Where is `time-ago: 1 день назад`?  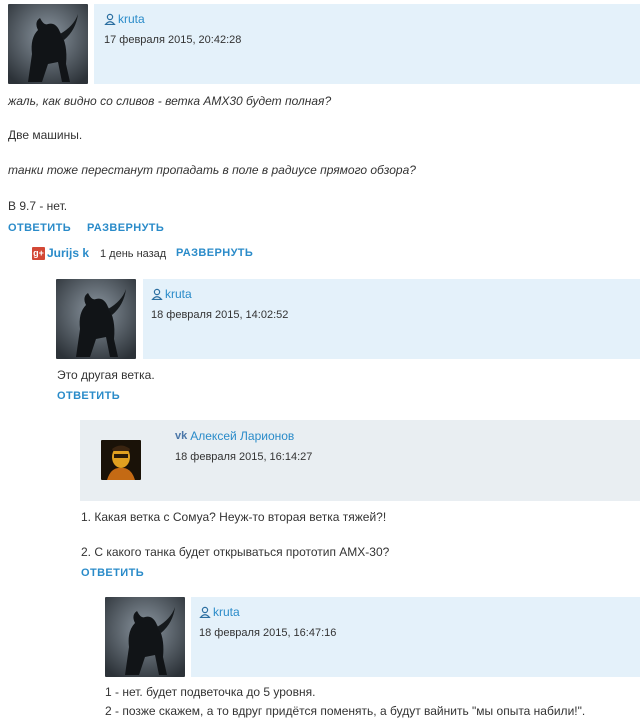 time-ago: 1 день назад is located at coordinates (133, 254).